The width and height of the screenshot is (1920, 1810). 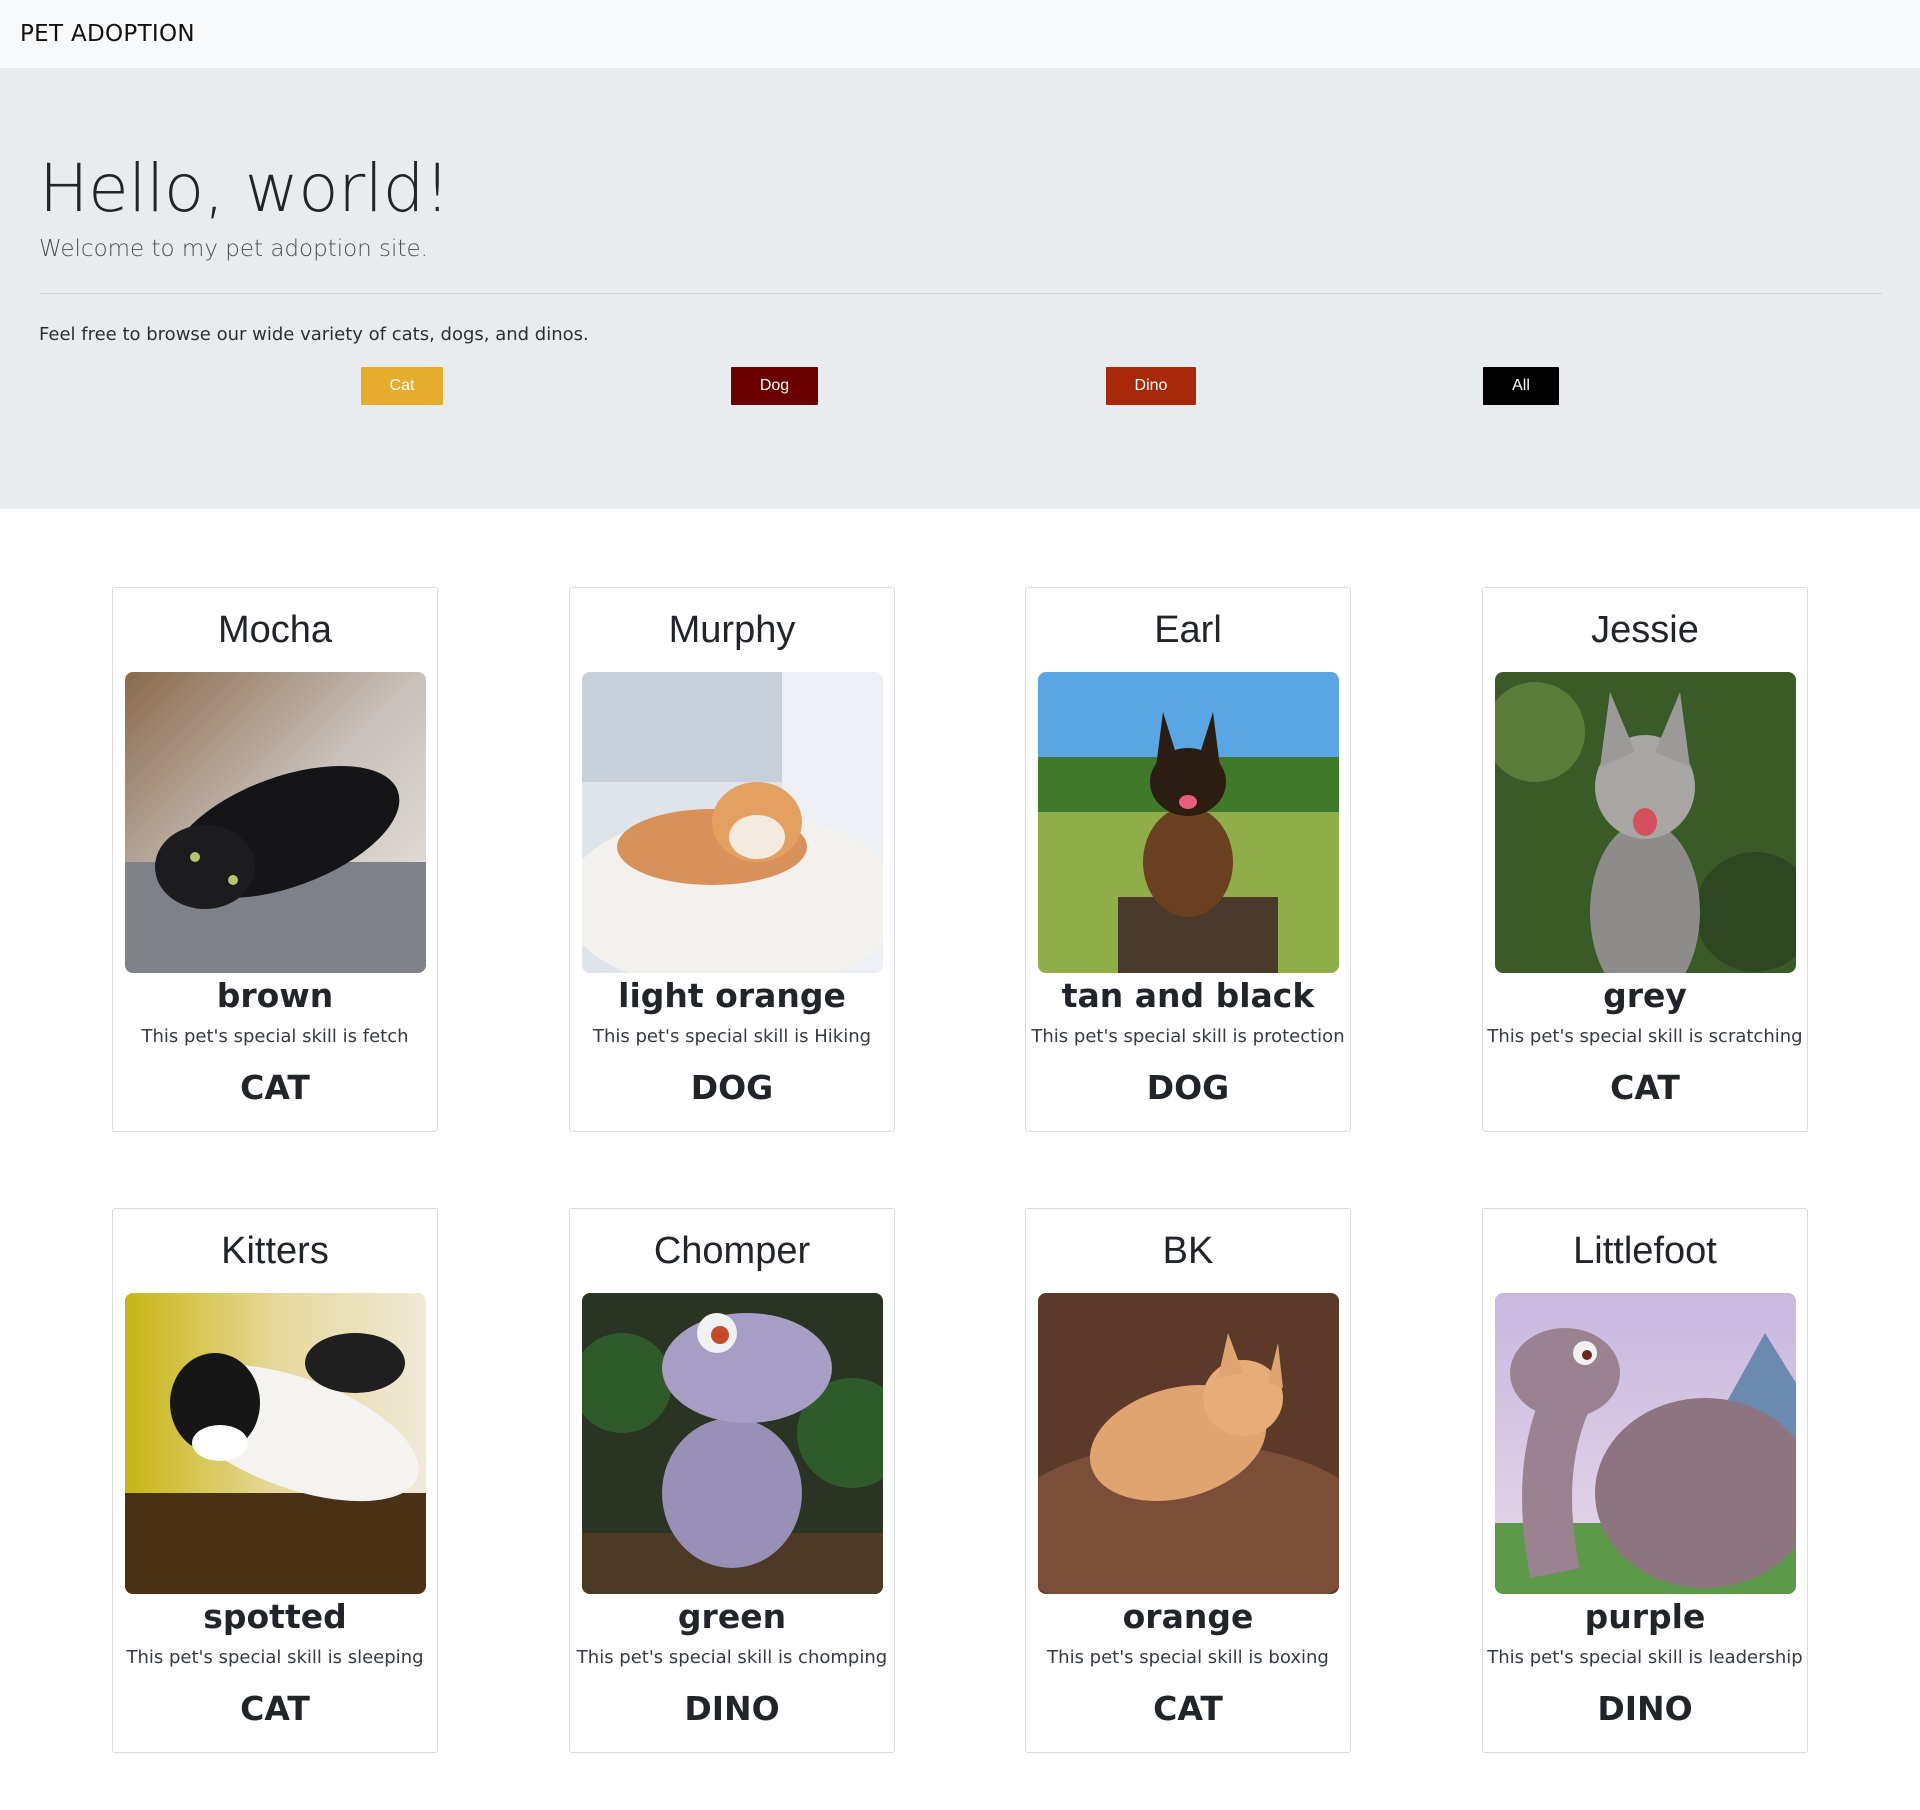 I want to click on hero-lead: Welcome to my pet adoption site., so click(x=233, y=248).